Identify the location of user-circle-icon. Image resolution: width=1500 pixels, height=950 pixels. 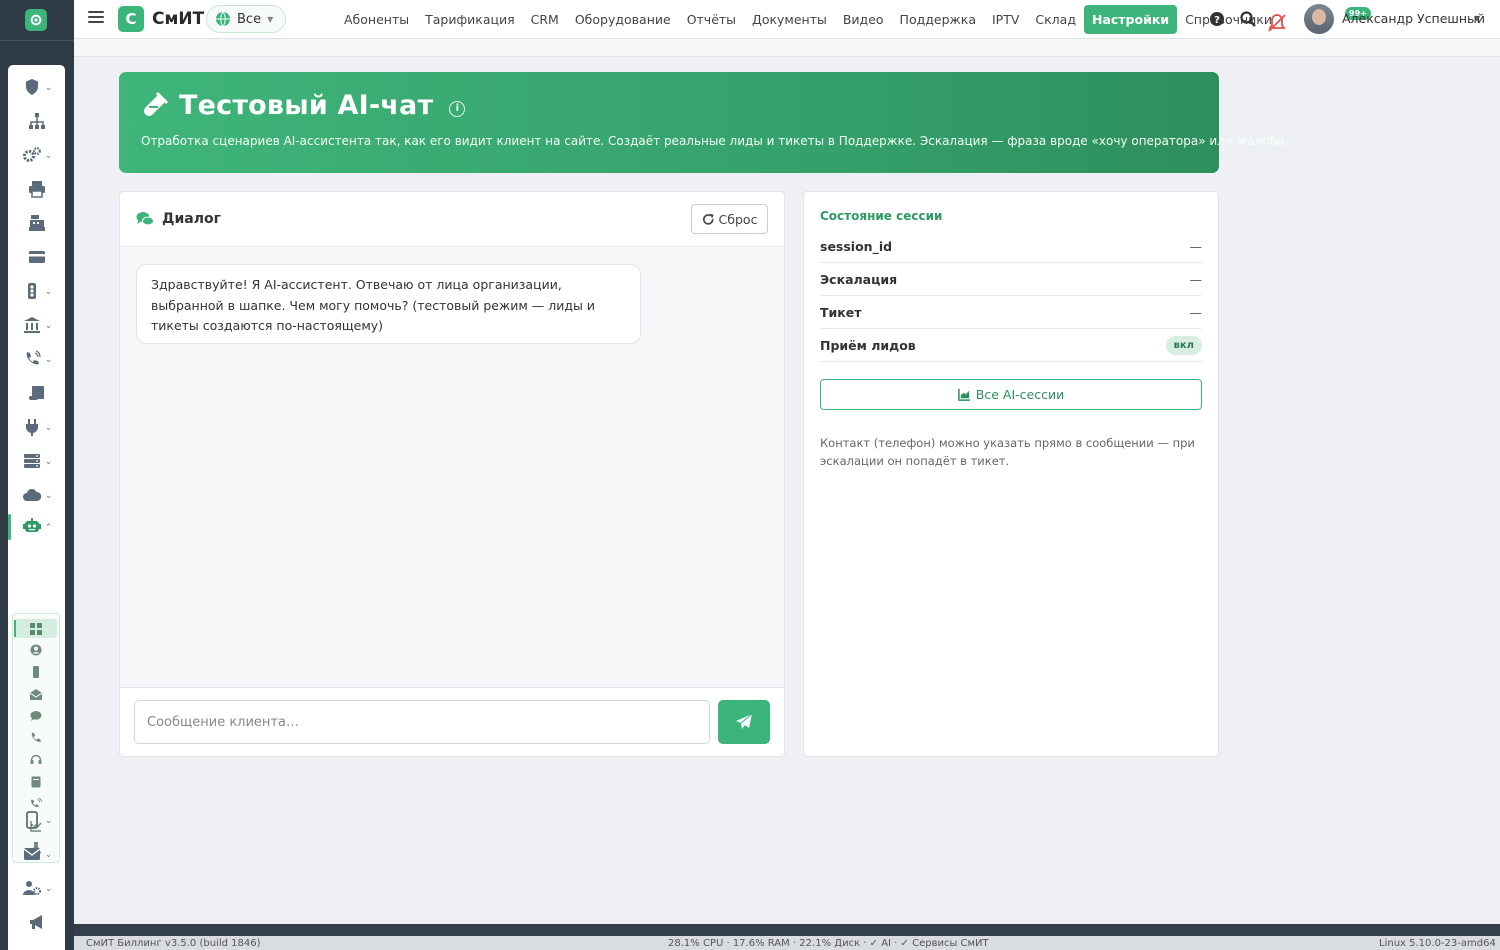
(36, 649).